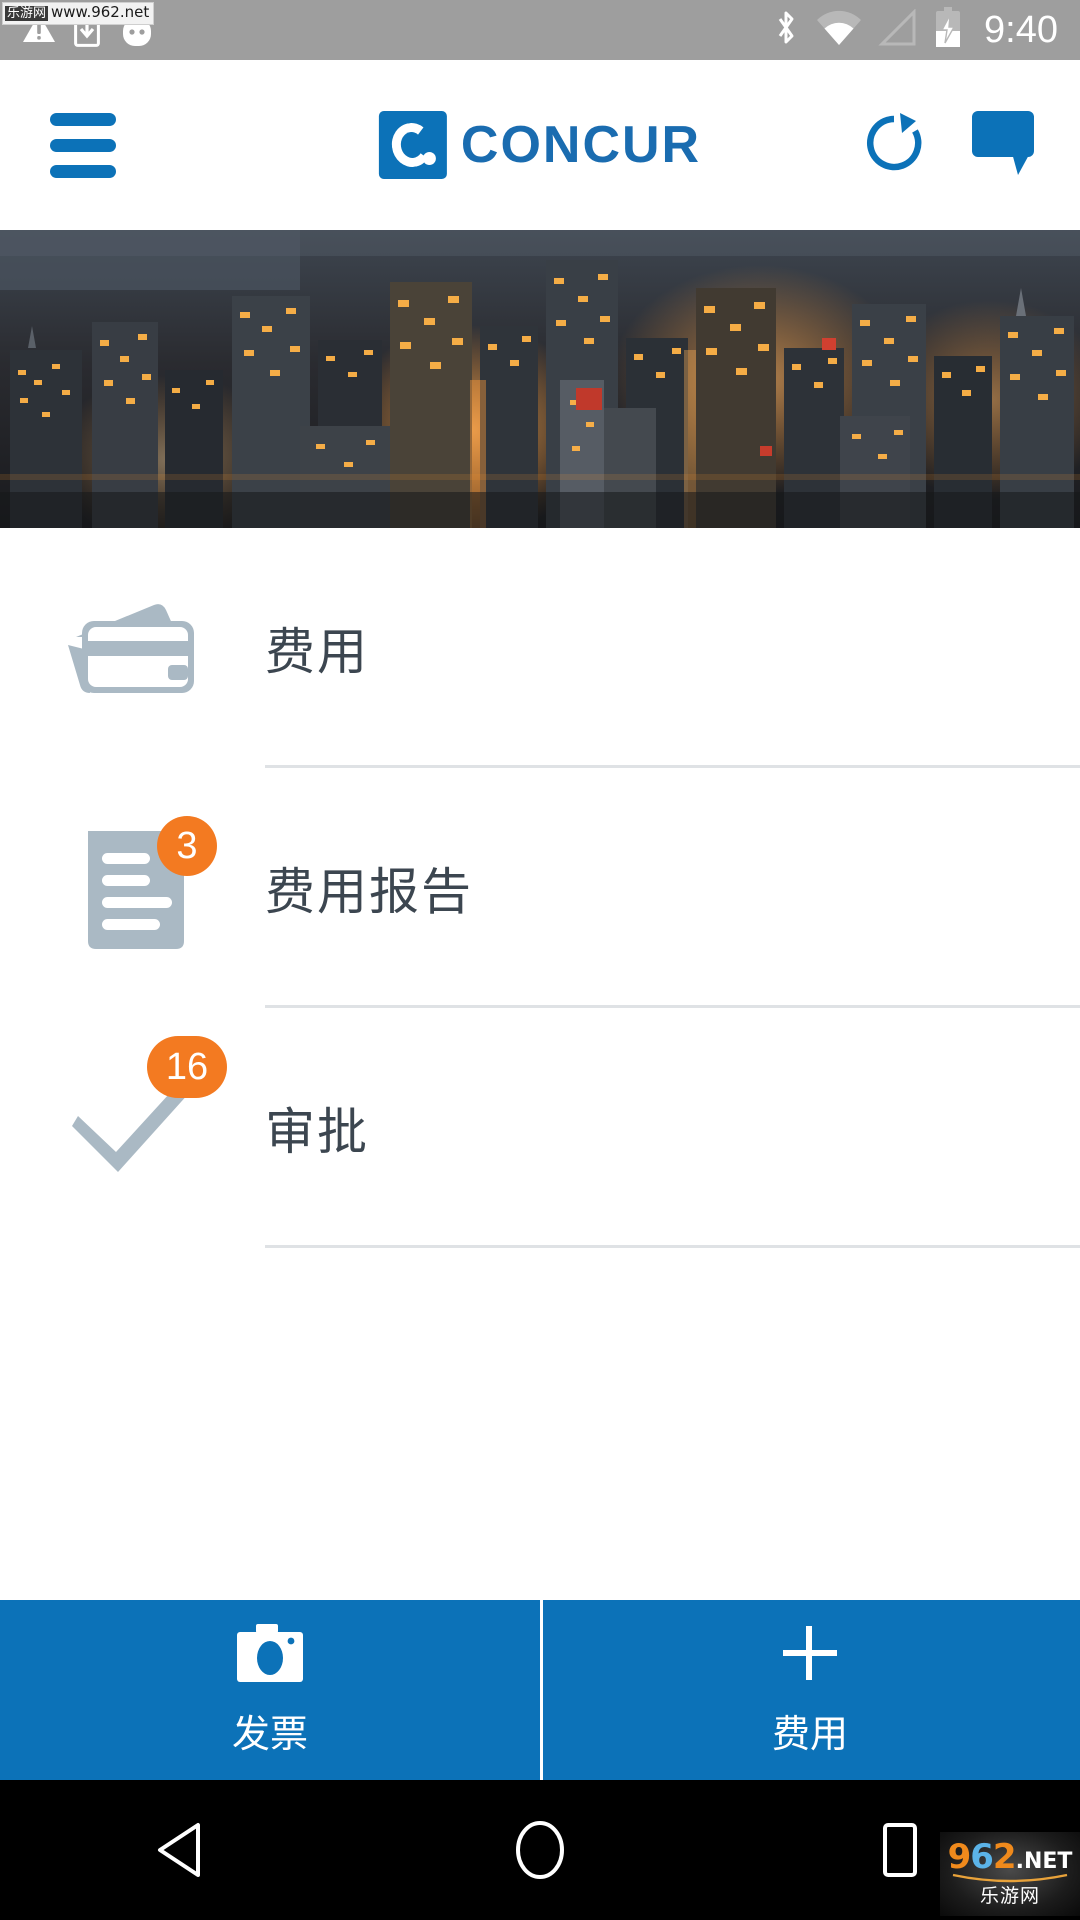 Image resolution: width=1080 pixels, height=1920 pixels. What do you see at coordinates (27, 13) in the screenshot?
I see `watermark-top-tag: 乐游网` at bounding box center [27, 13].